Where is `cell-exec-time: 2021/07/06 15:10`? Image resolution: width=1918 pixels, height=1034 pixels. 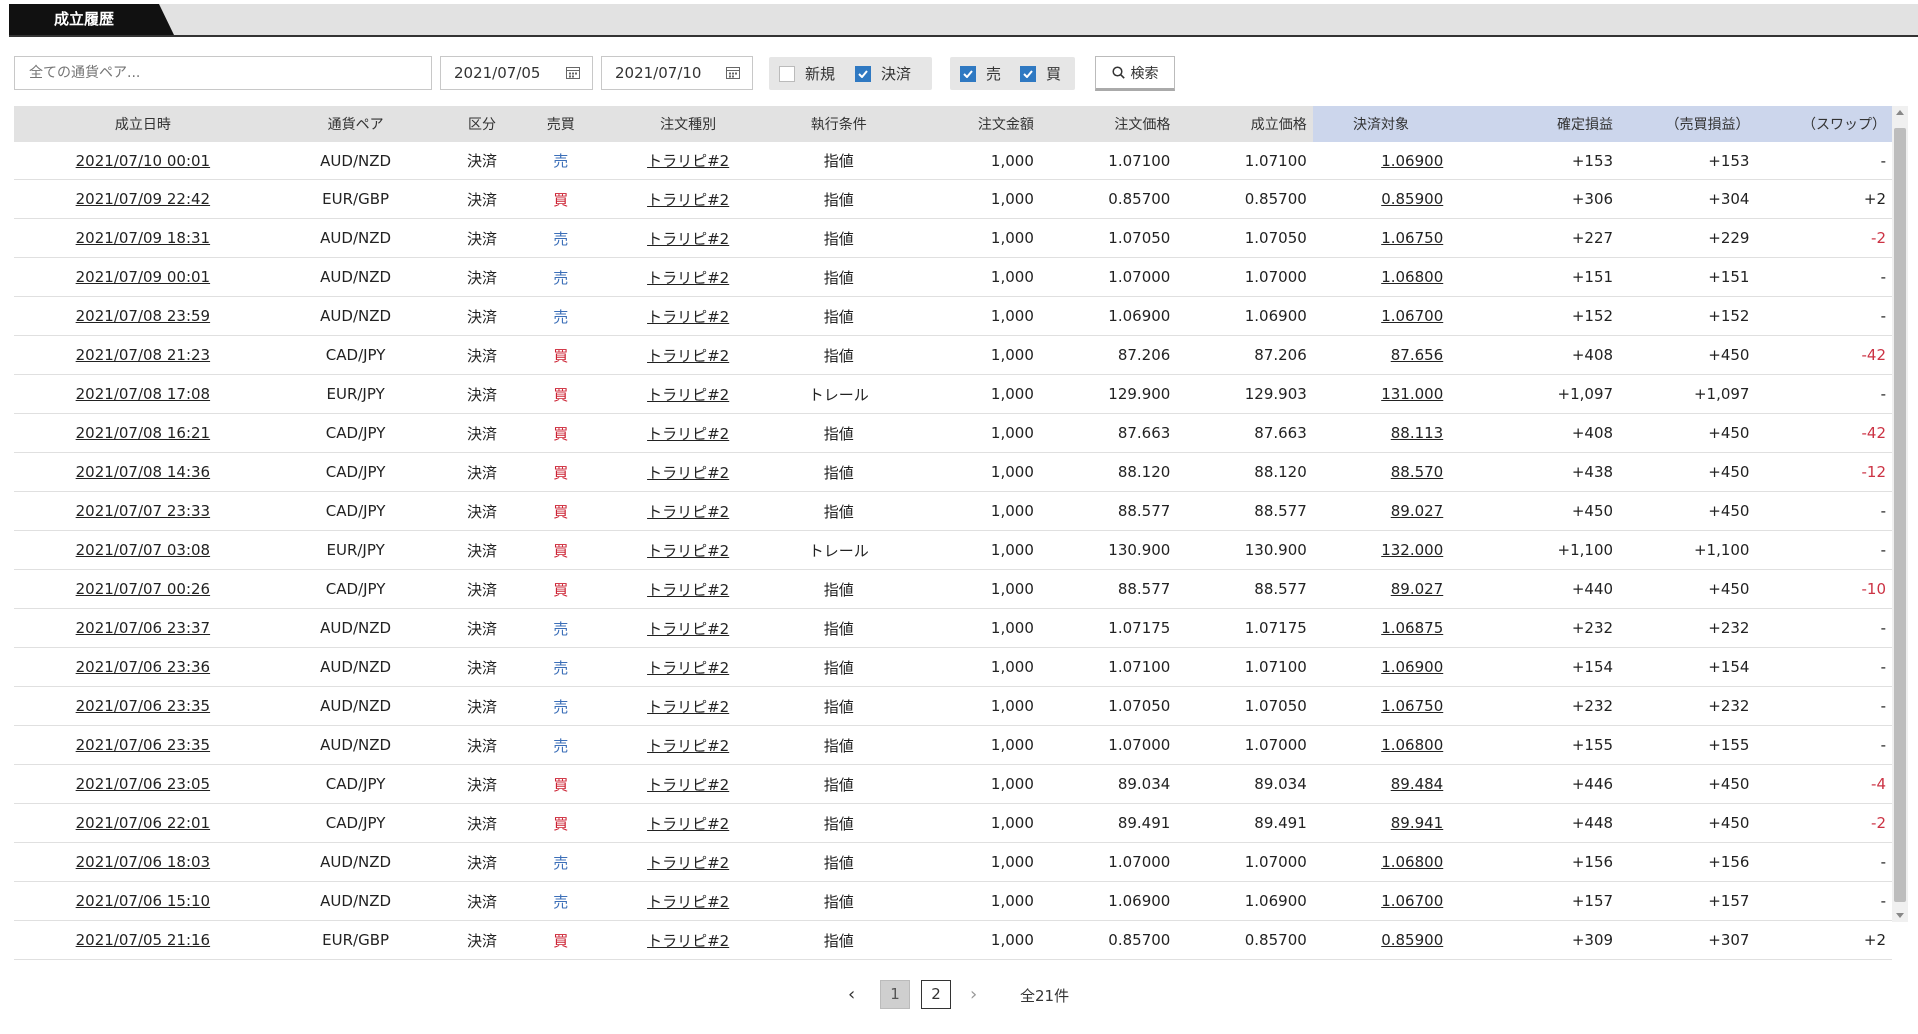 cell-exec-time: 2021/07/06 15:10 is located at coordinates (143, 901).